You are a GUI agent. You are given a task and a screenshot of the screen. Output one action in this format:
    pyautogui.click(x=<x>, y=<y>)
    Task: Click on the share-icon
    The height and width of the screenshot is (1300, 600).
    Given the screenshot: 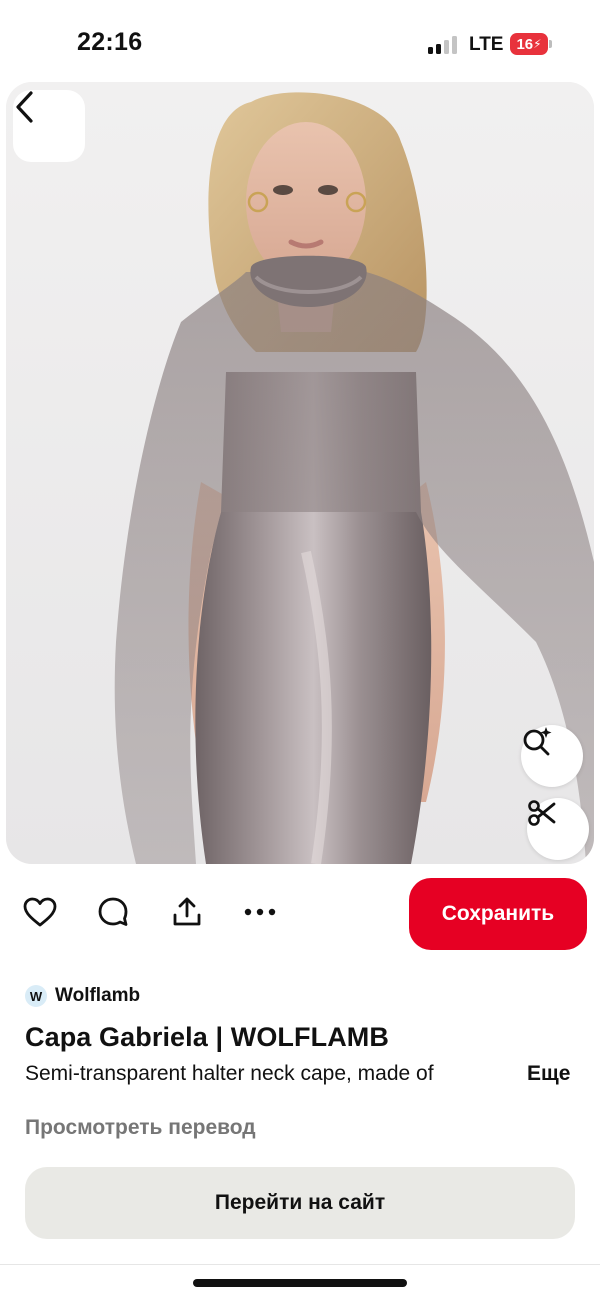 What is the action you would take?
    pyautogui.click(x=187, y=911)
    